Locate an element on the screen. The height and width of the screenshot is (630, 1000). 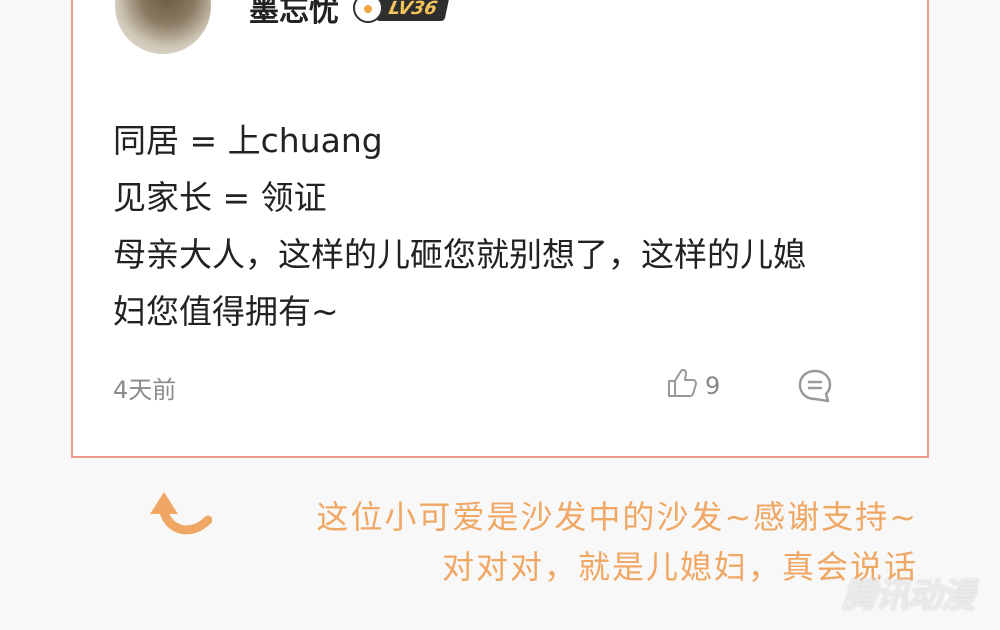
like-button: 9 is located at coordinates (692, 386).